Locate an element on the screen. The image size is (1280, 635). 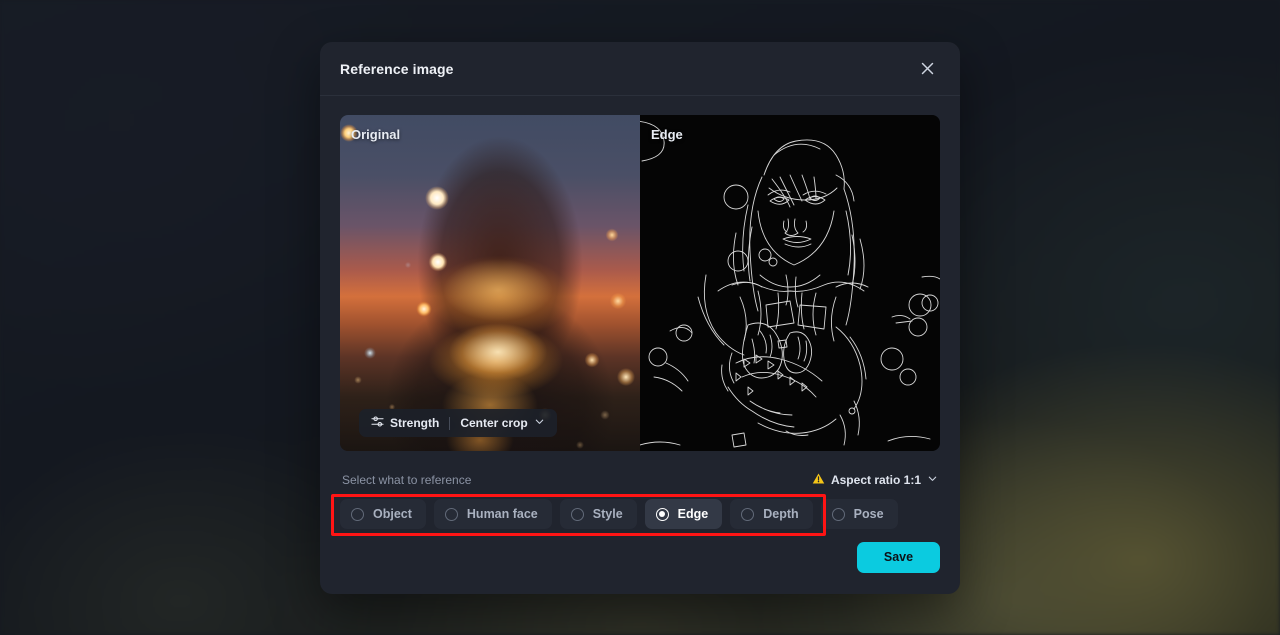
image-toolbar: Strength Center crop is located at coordinates (458, 423).